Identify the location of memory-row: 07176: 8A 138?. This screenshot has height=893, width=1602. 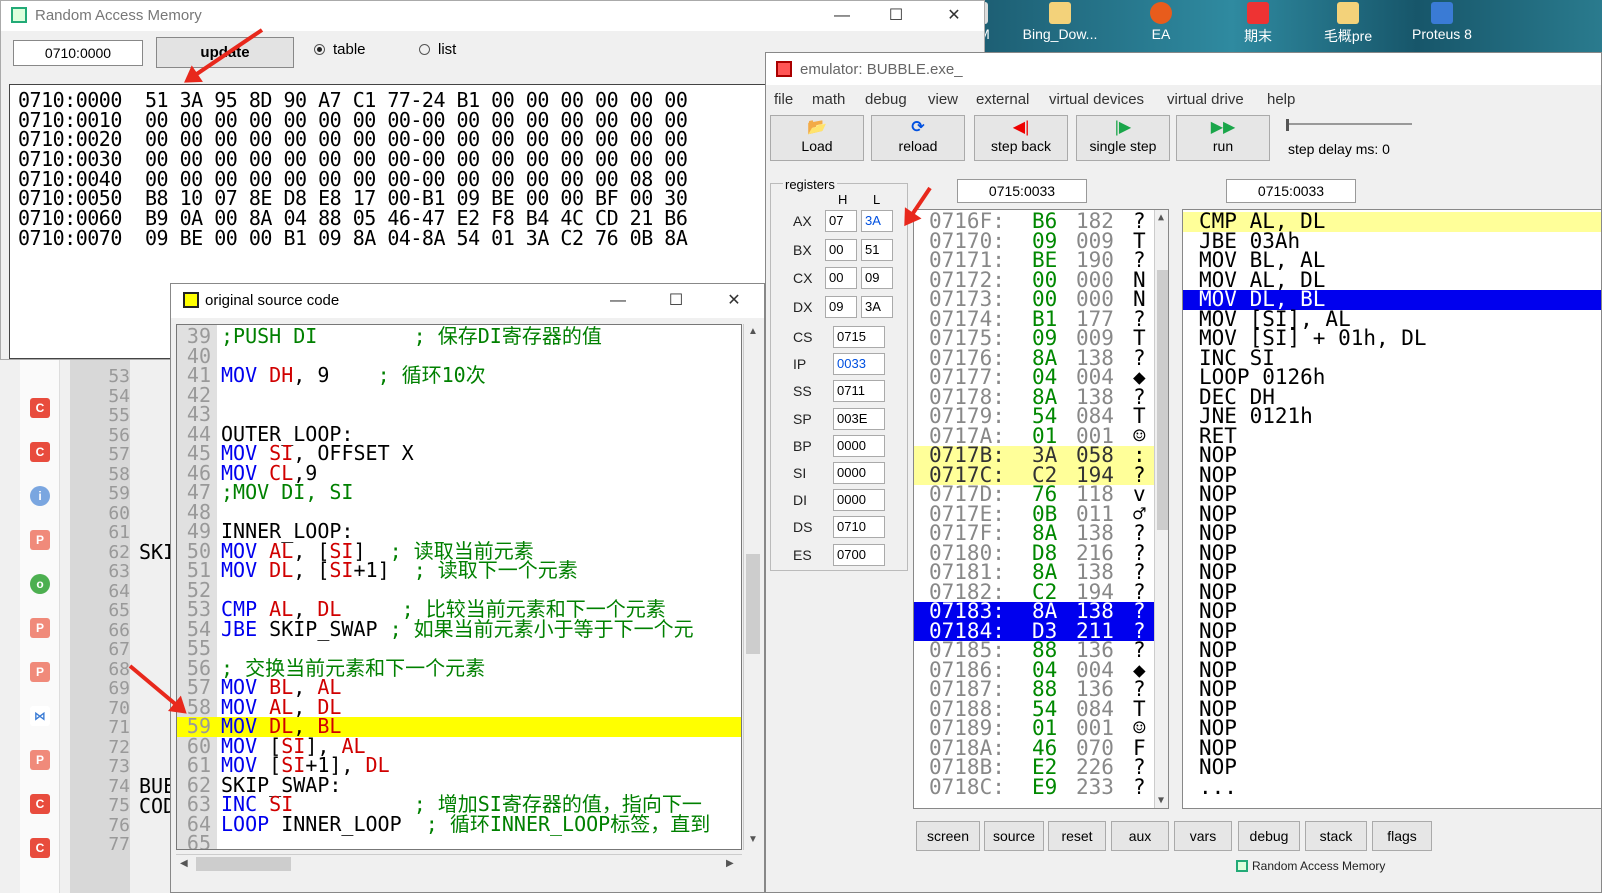
(1034, 358).